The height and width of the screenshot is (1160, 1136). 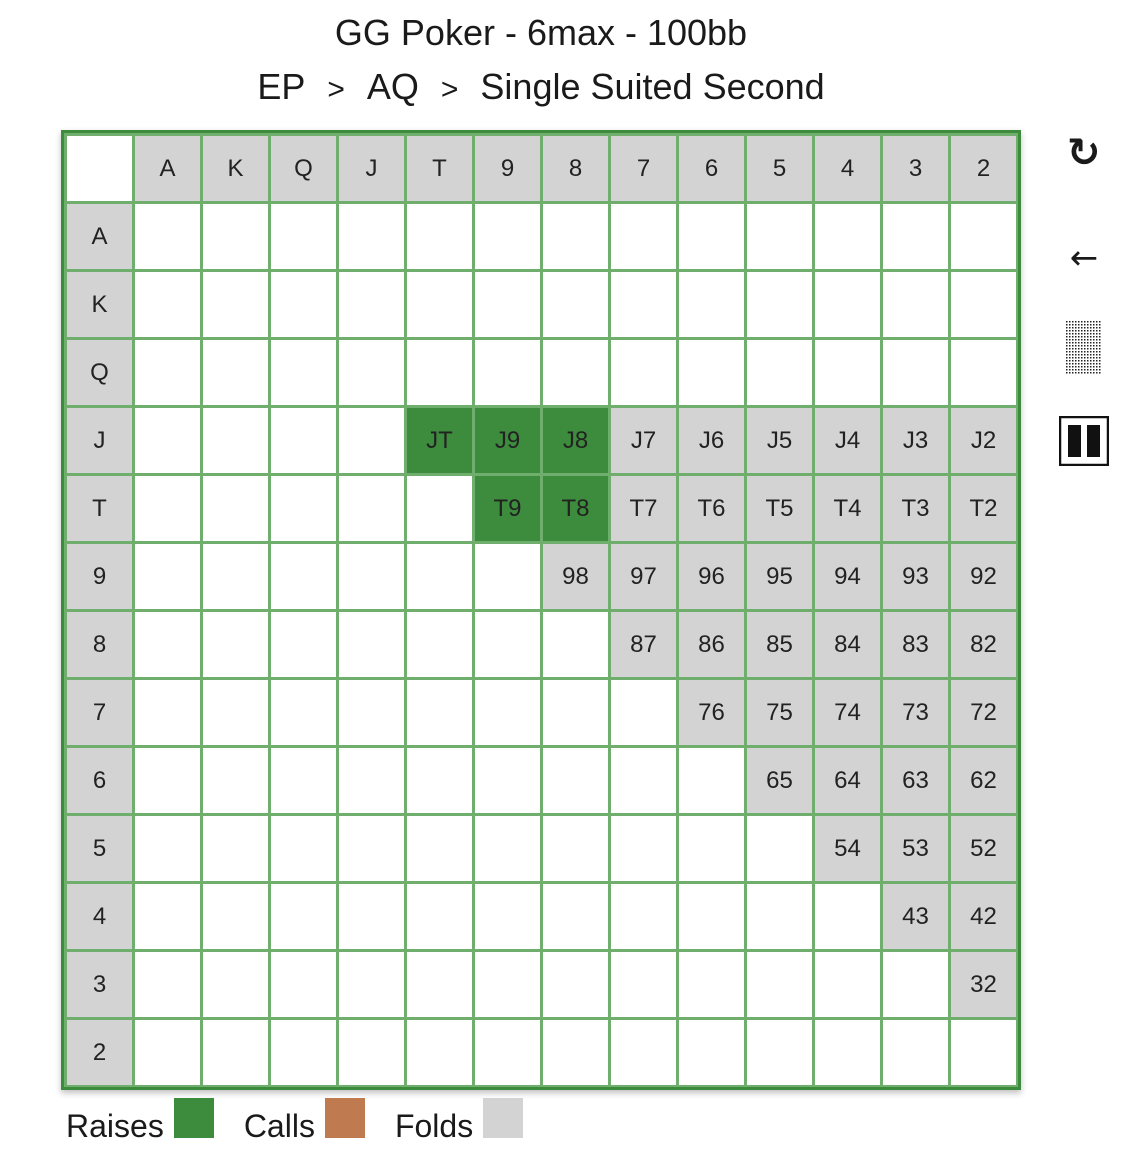 I want to click on hand-cell: J6, so click(x=711, y=440).